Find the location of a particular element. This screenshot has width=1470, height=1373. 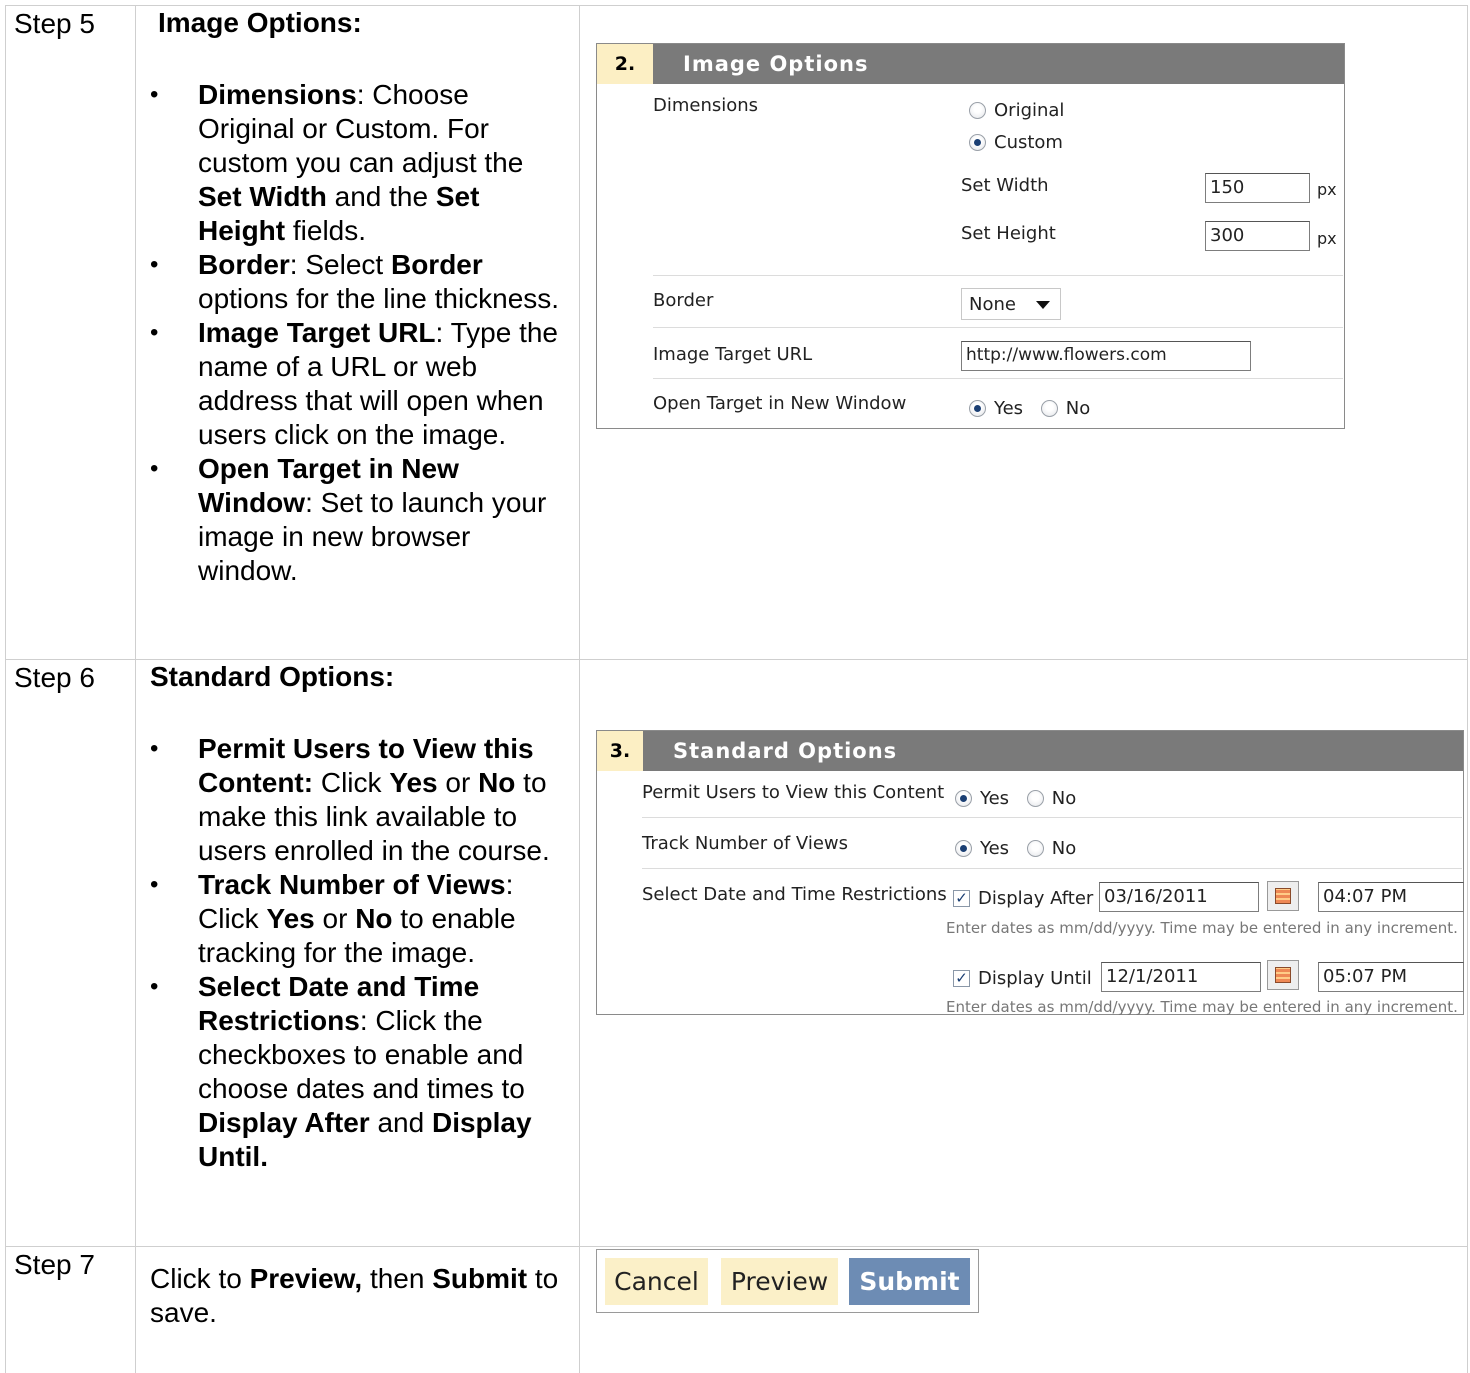

step-5-label: Step 5 is located at coordinates (54, 23).